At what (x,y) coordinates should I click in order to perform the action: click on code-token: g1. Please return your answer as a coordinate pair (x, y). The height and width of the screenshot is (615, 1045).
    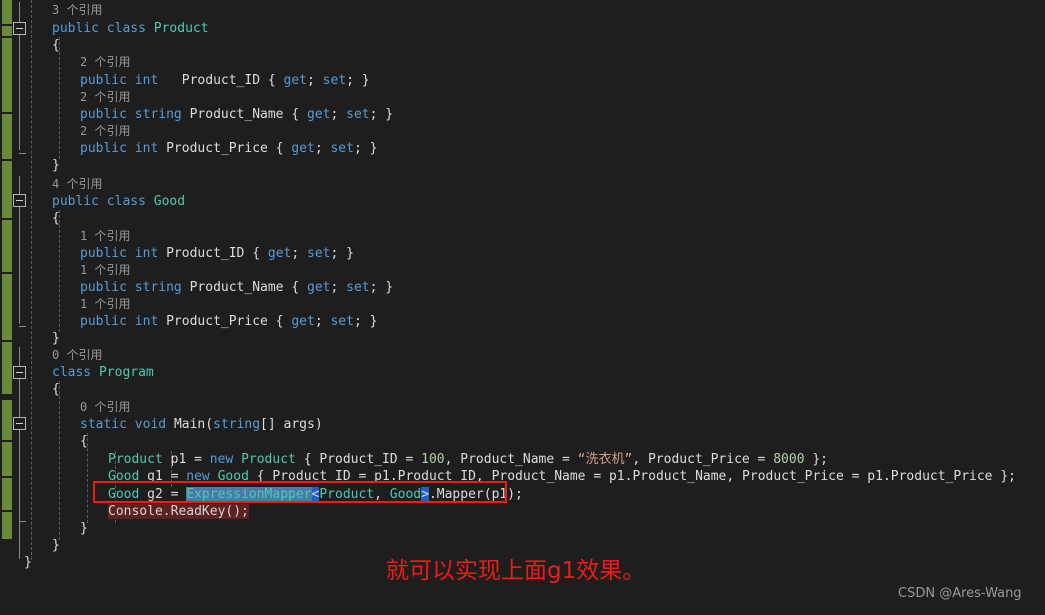
    Looking at the image, I should click on (155, 476).